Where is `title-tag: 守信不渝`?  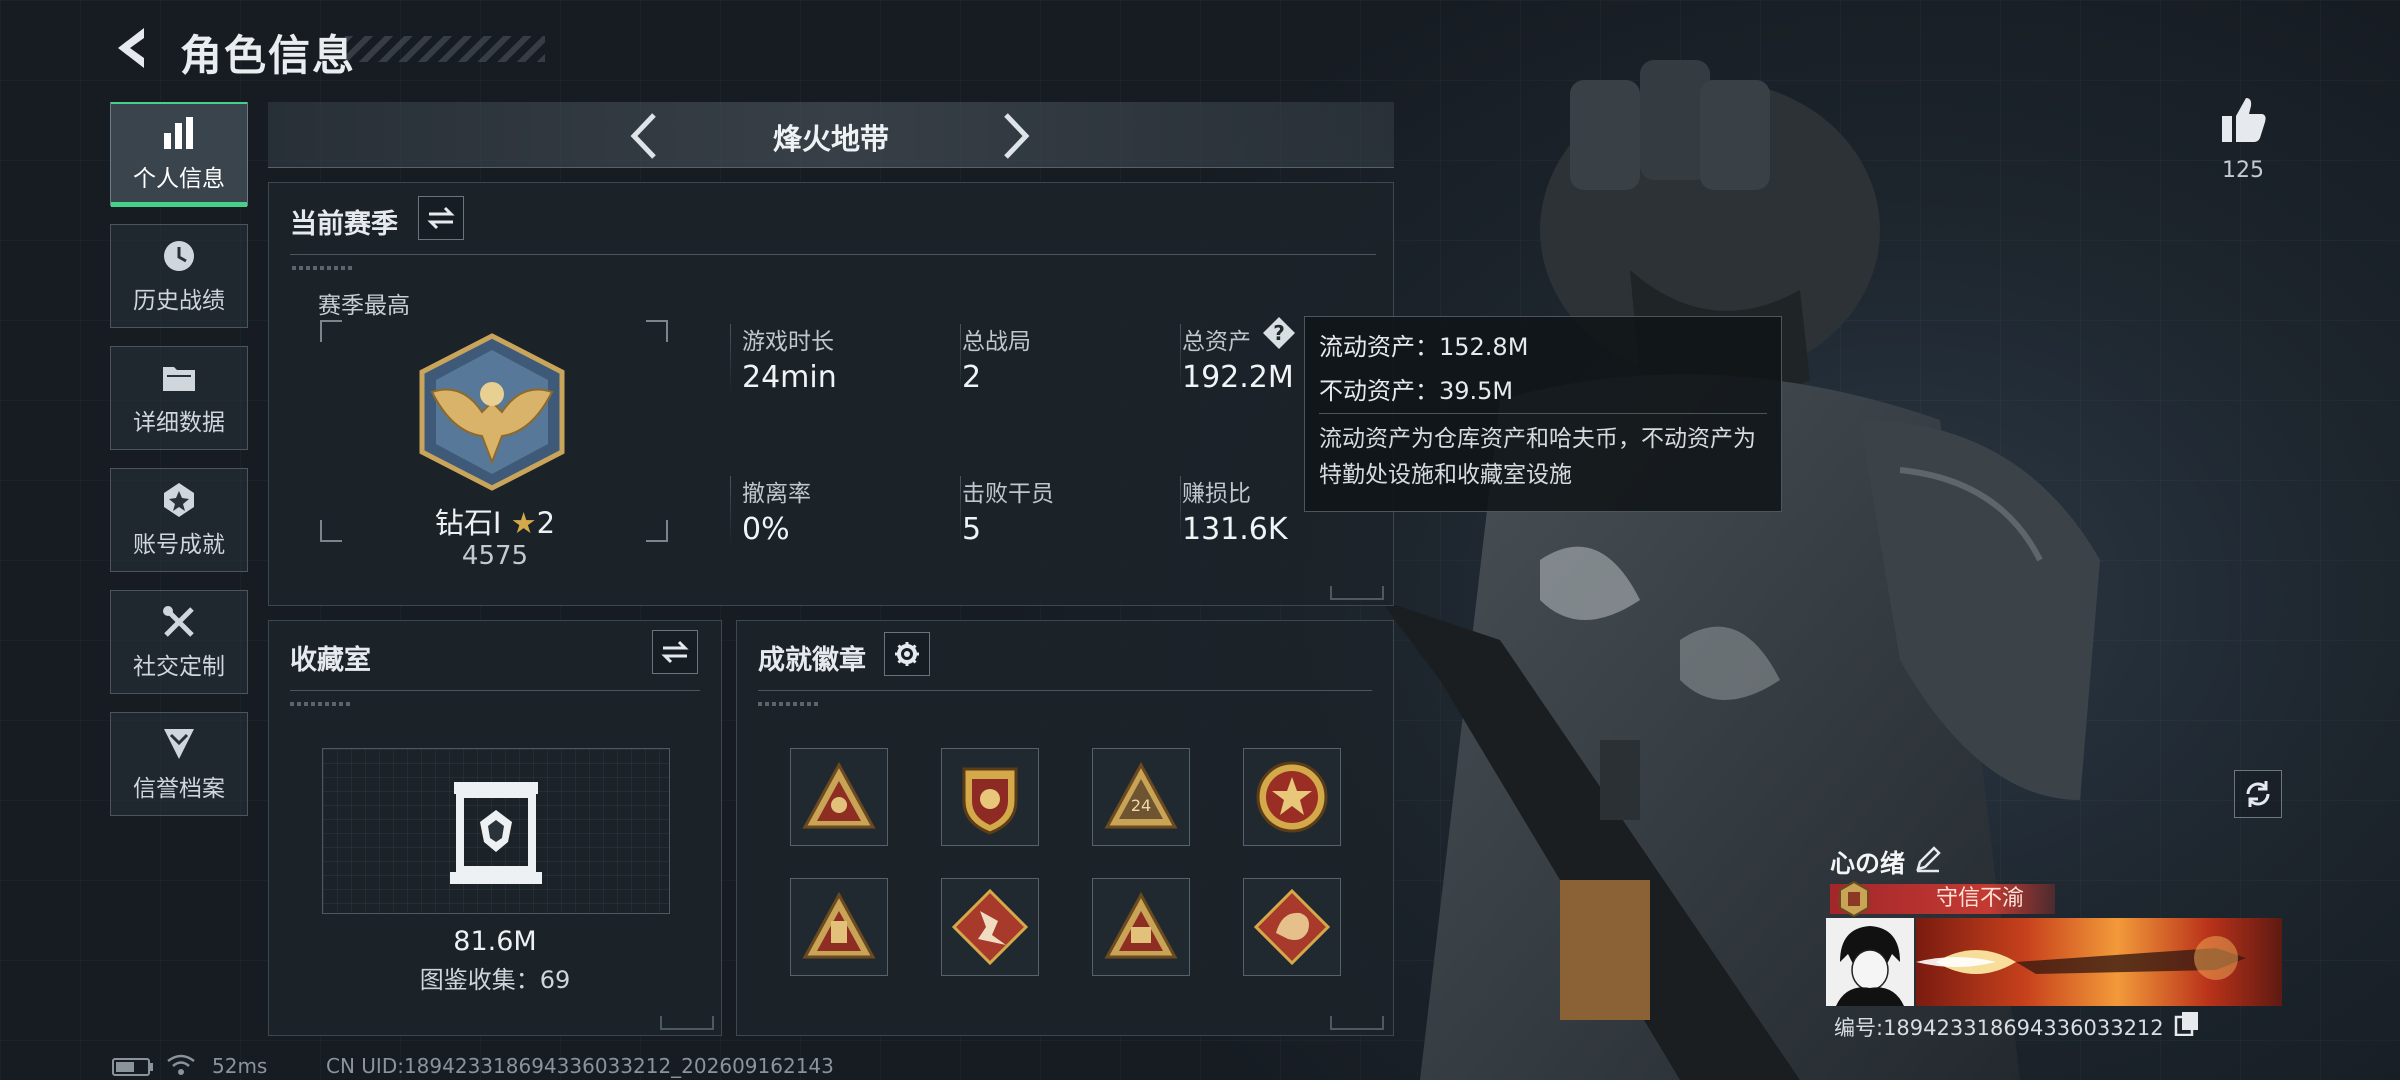 title-tag: 守信不渝 is located at coordinates (1980, 898).